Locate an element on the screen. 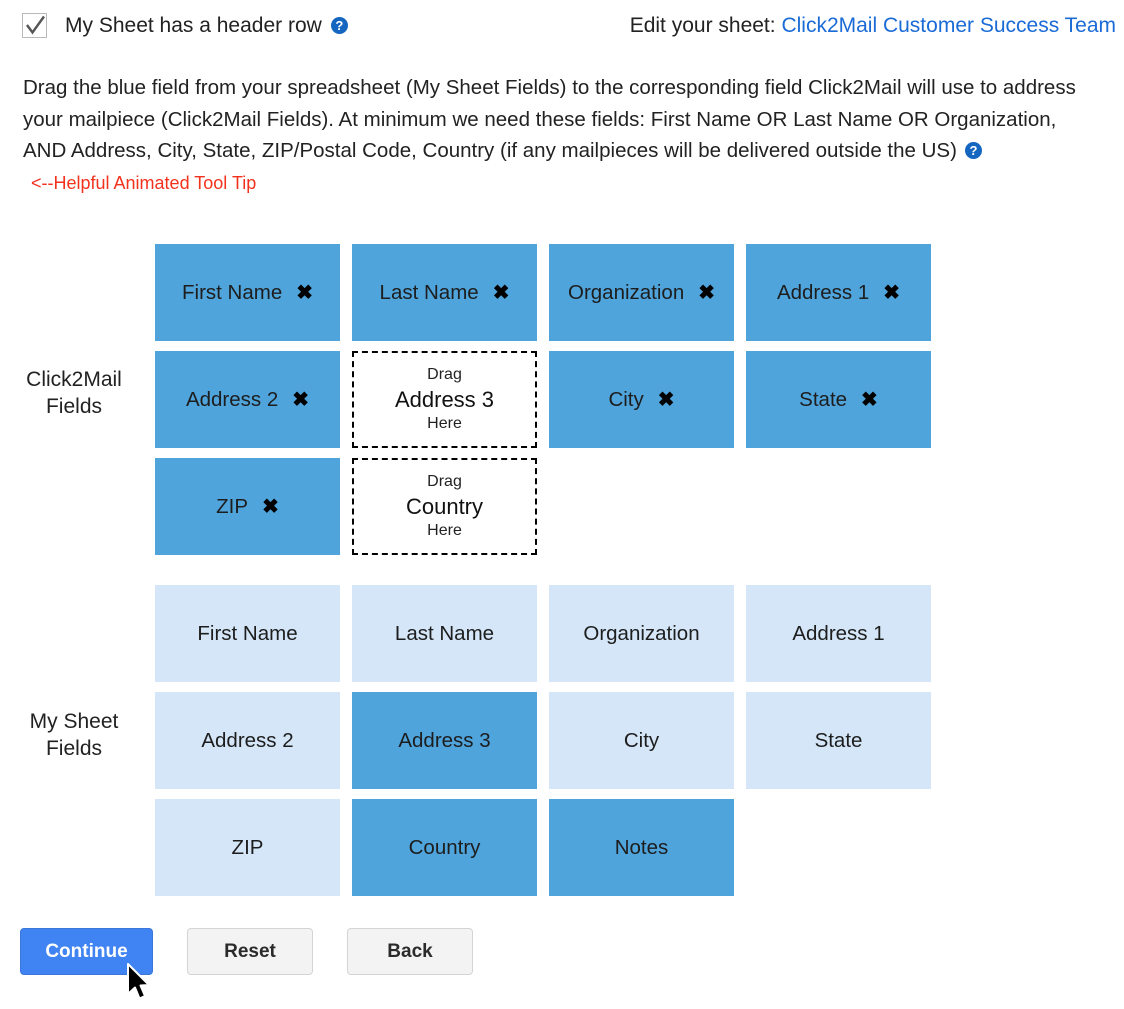 The image size is (1124, 1009). my-sheet-row: Address 2 Address 3 City State is located at coordinates (555, 740).